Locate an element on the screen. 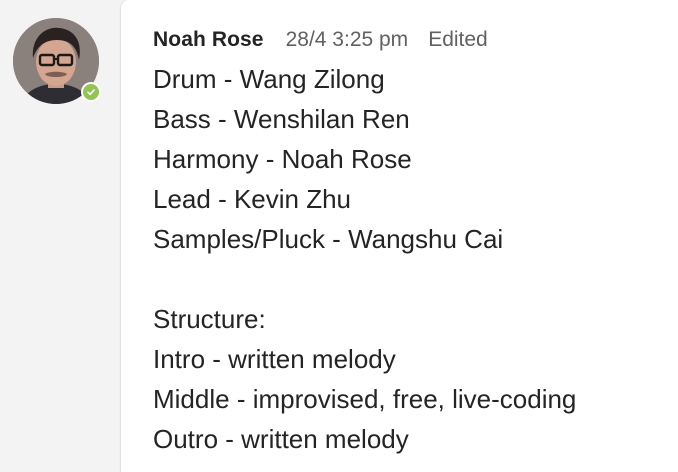  message-line: Intro - written melody is located at coordinates (274, 359).